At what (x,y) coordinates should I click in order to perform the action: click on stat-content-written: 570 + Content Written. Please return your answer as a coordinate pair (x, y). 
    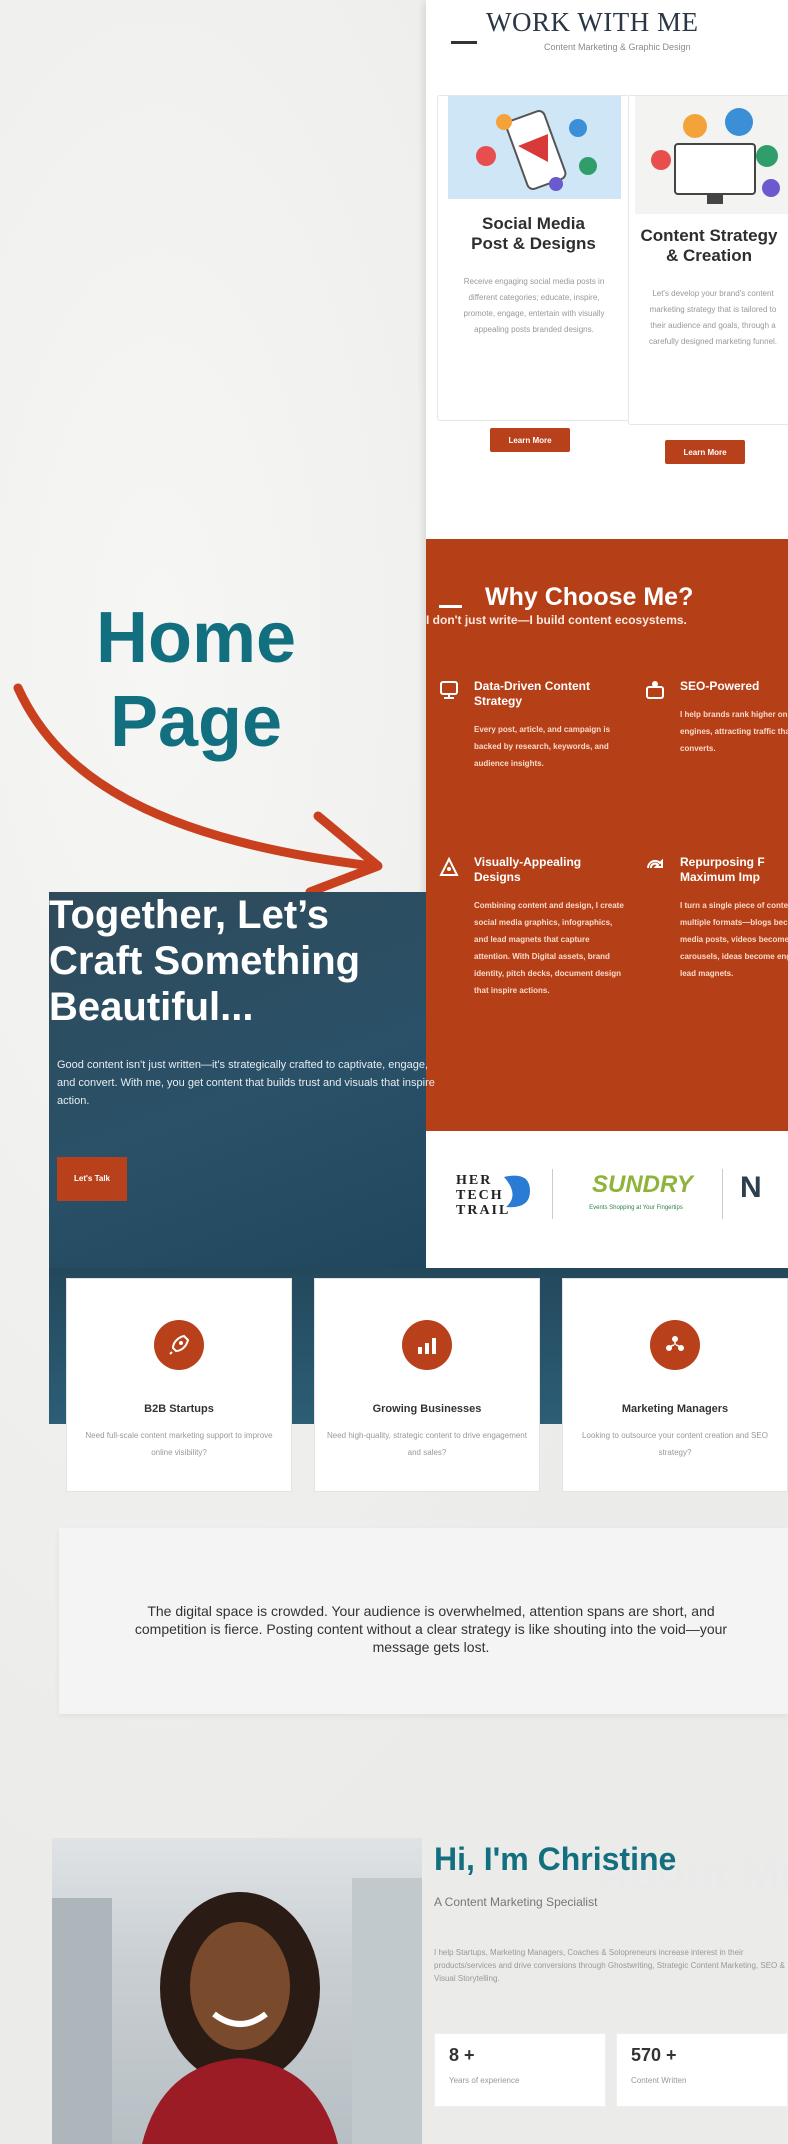
    Looking at the image, I should click on (702, 2070).